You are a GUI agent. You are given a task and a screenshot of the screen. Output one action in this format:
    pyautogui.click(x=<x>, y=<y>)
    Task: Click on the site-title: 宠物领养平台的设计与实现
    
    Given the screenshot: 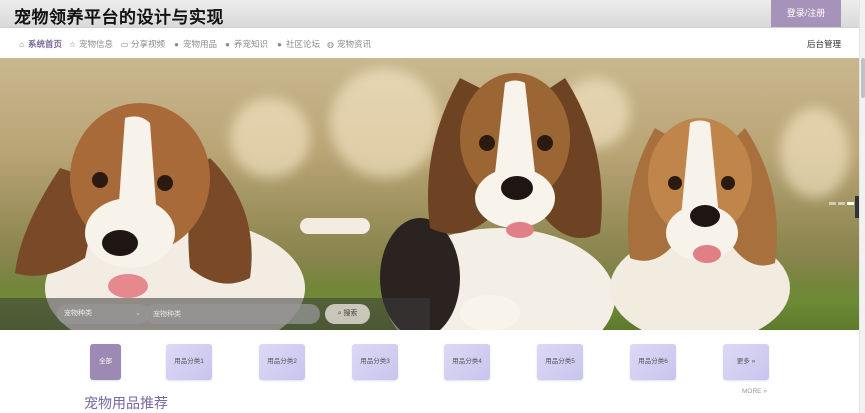 What is the action you would take?
    pyautogui.click(x=119, y=18)
    